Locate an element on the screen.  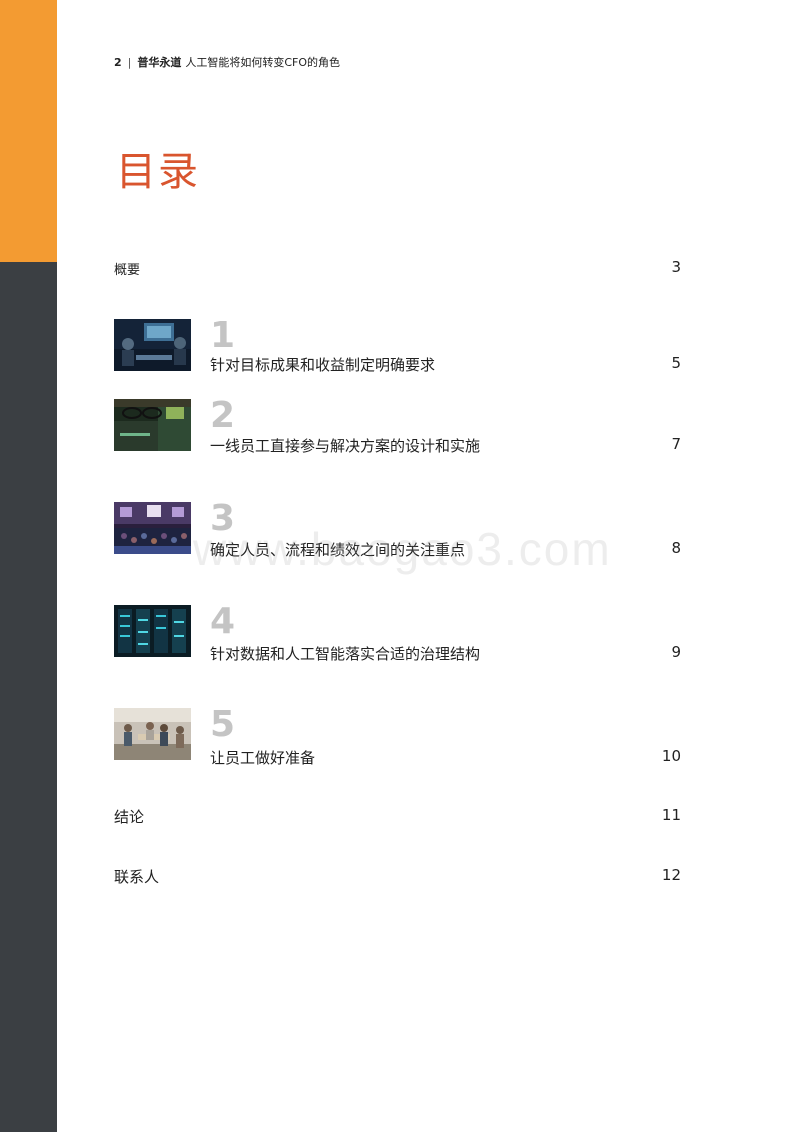
sidebar-orange-band is located at coordinates (28, 131).